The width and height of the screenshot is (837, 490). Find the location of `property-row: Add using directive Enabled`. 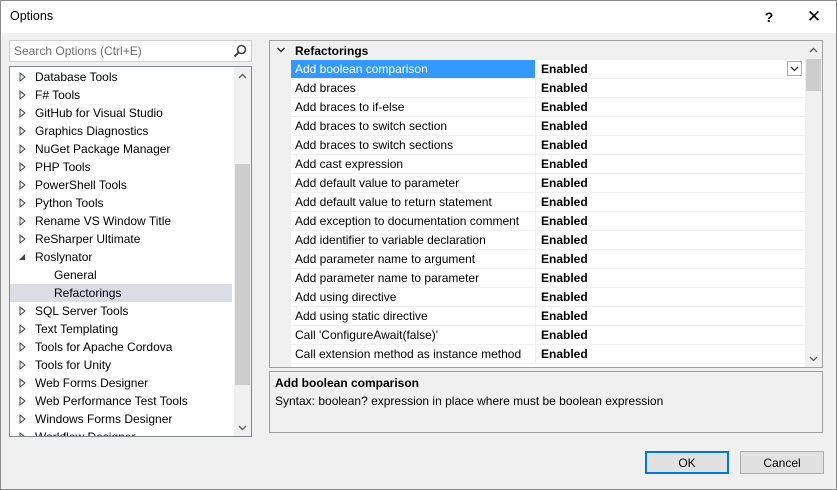

property-row: Add using directive Enabled is located at coordinates (548, 297).